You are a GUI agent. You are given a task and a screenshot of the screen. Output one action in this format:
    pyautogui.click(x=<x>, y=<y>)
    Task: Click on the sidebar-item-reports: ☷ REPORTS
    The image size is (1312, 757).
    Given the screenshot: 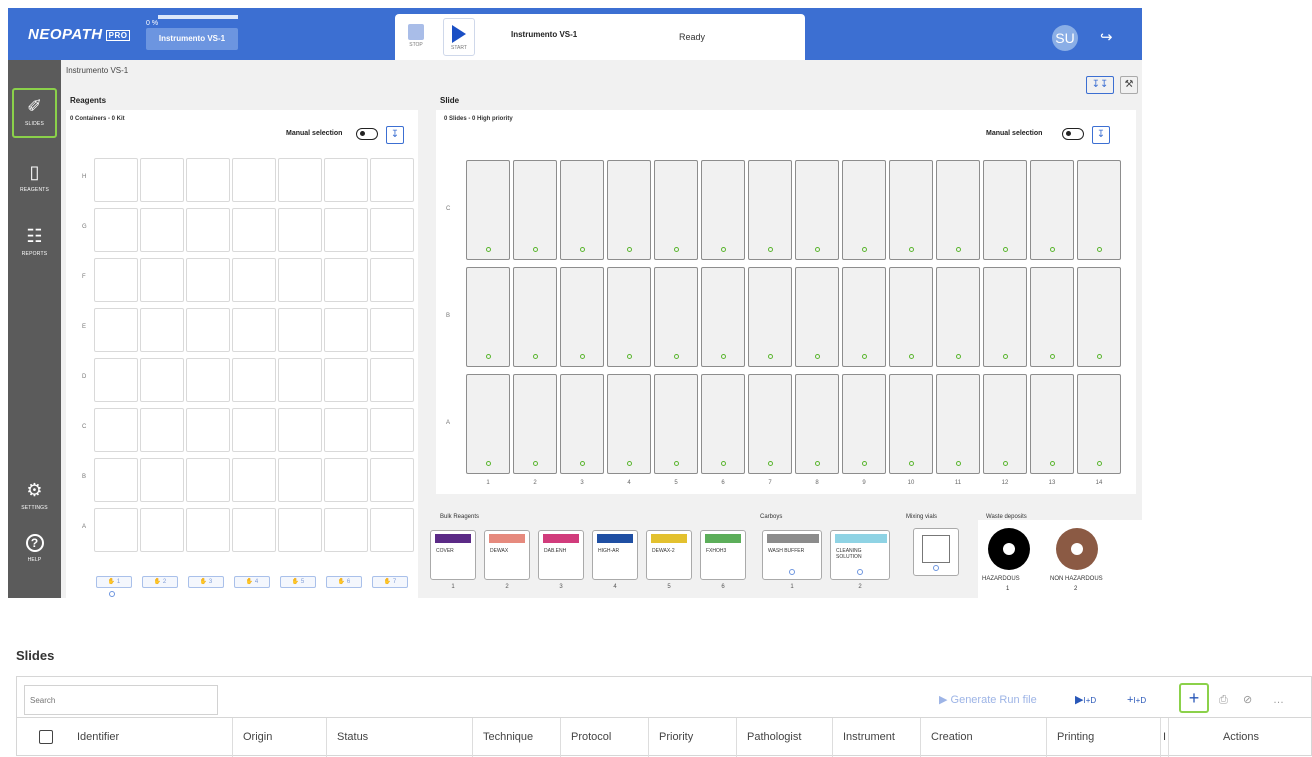 What is the action you would take?
    pyautogui.click(x=34, y=245)
    